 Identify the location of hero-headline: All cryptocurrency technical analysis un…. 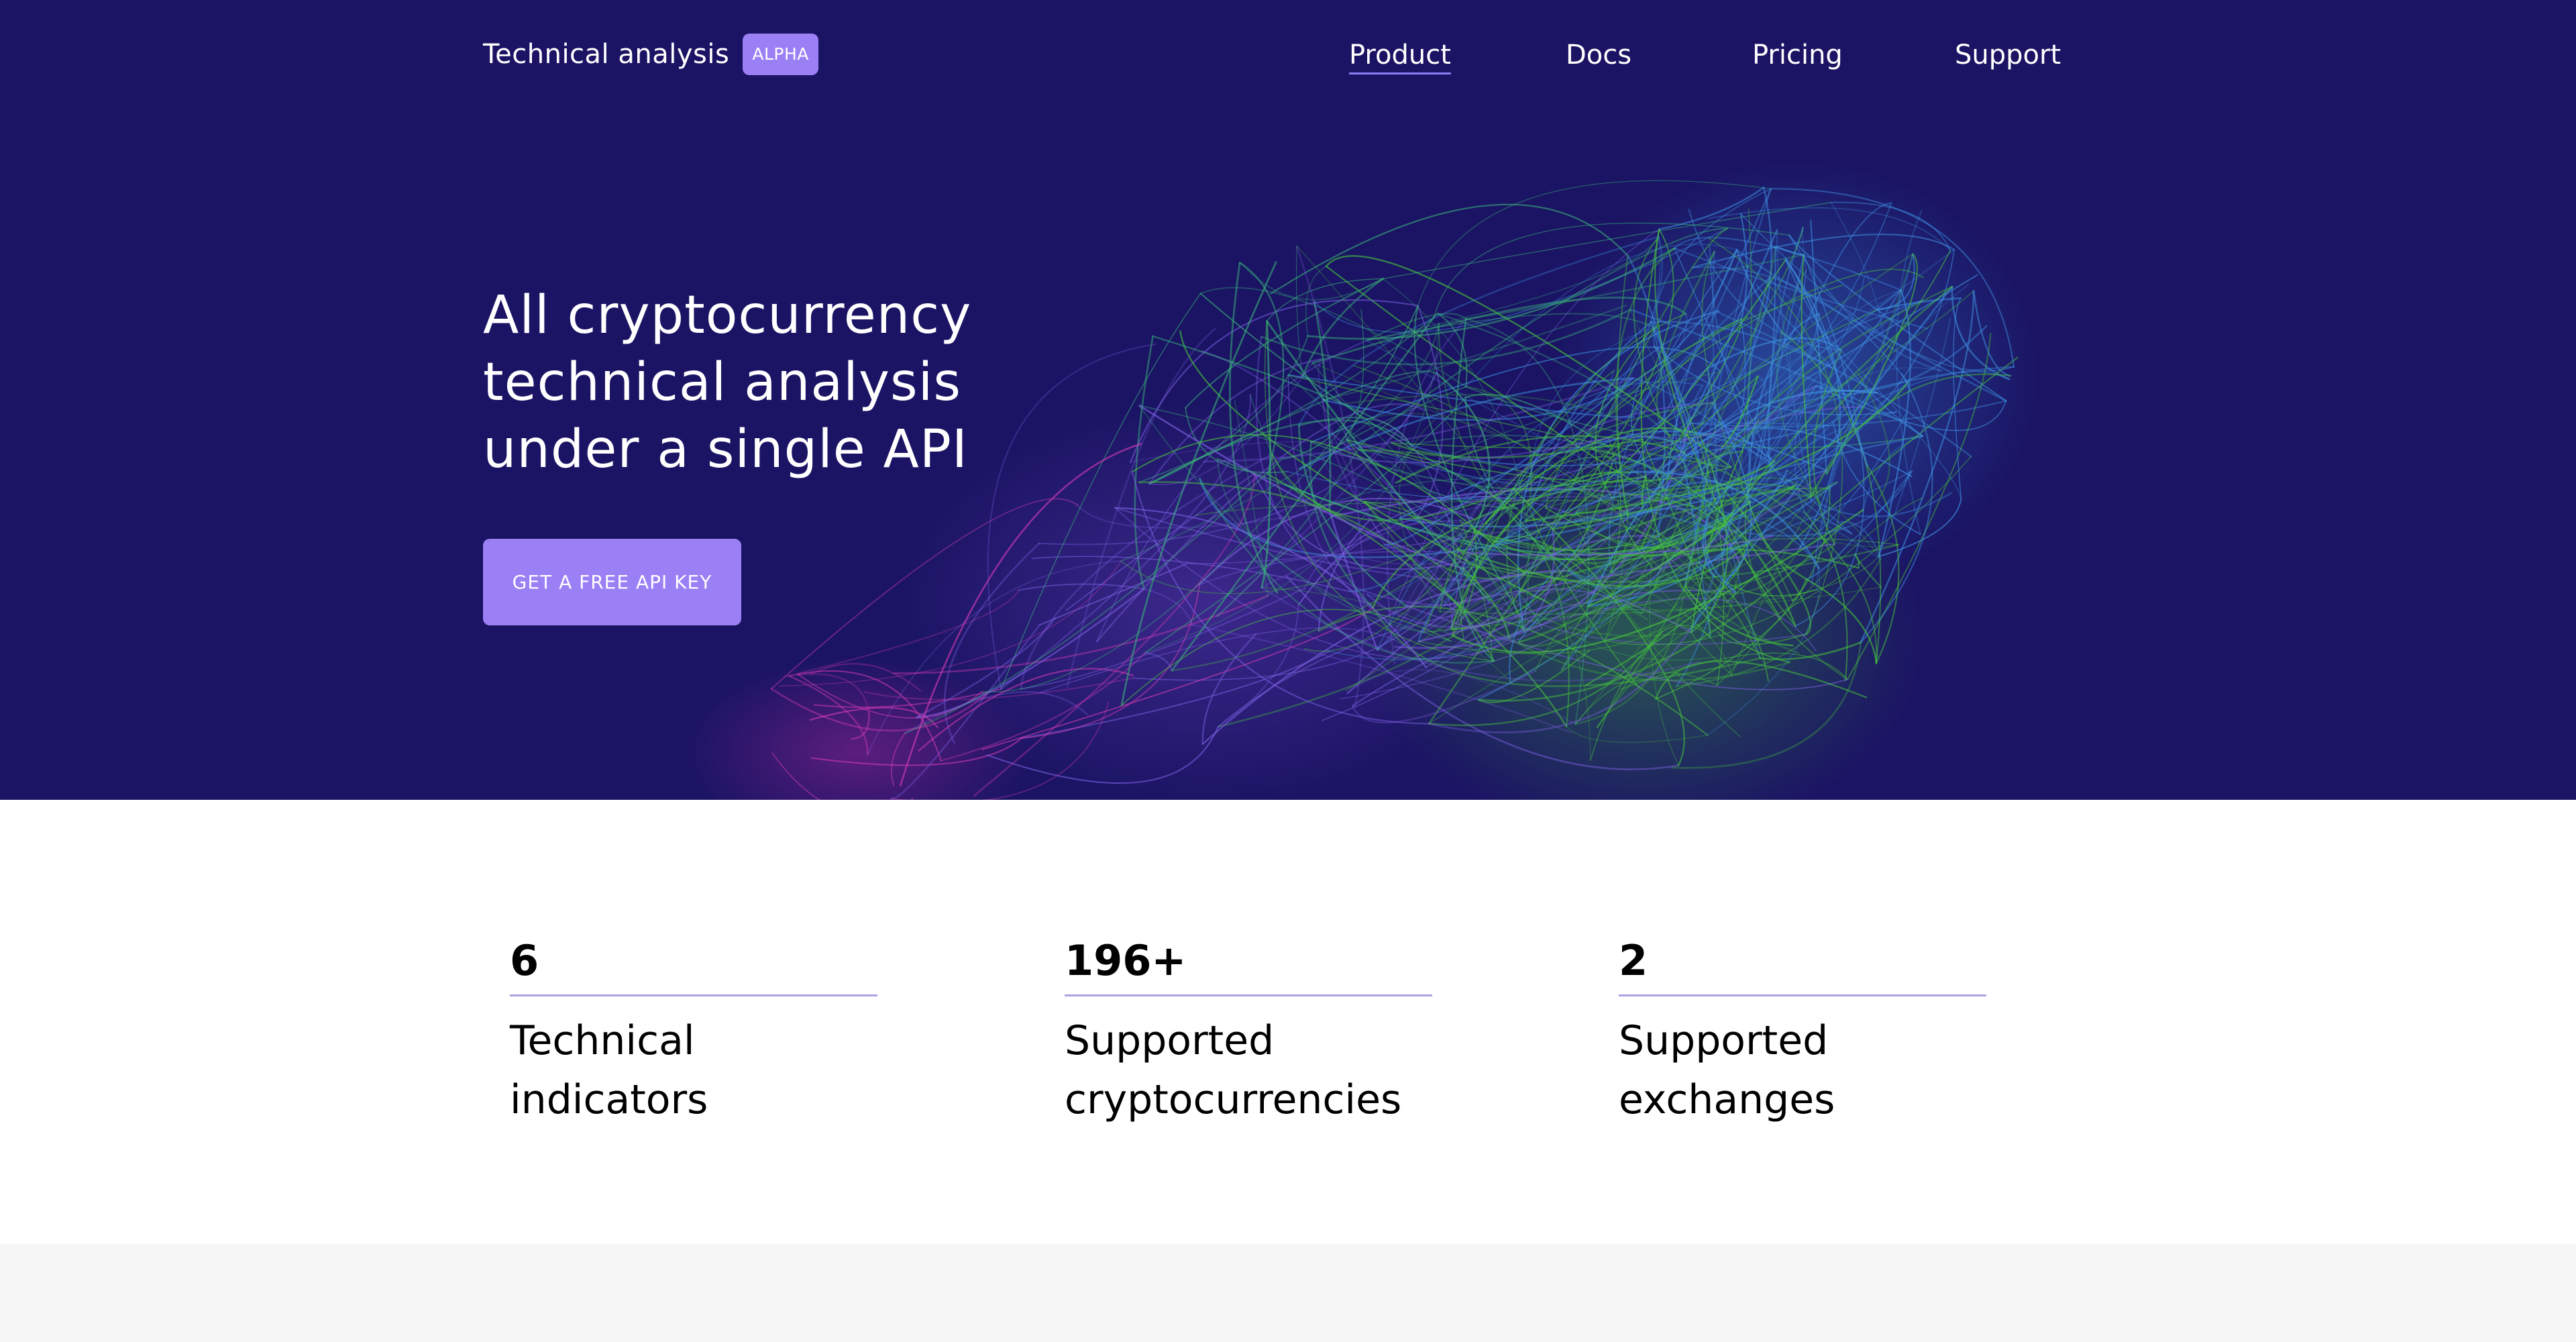
(785, 382).